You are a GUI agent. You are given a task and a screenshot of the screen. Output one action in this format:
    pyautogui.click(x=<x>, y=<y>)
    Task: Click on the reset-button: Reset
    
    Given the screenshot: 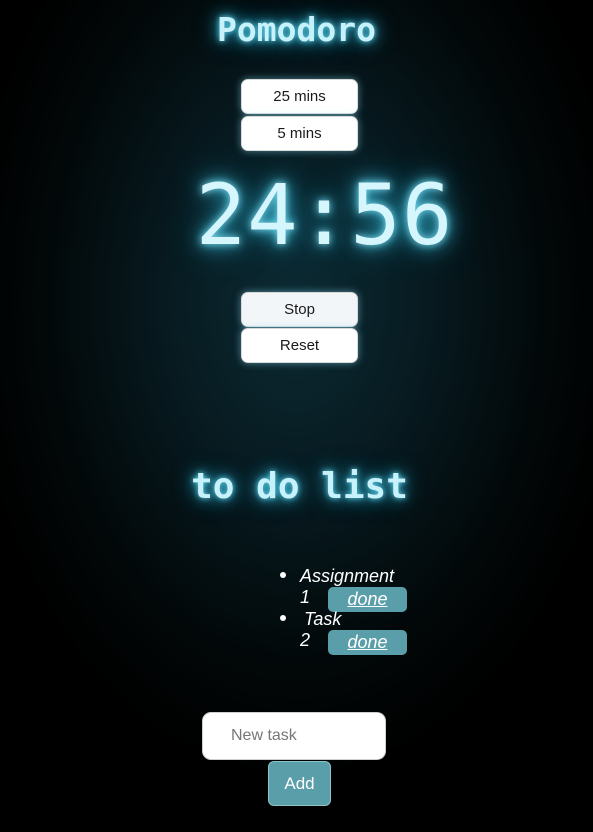 What is the action you would take?
    pyautogui.click(x=299, y=345)
    